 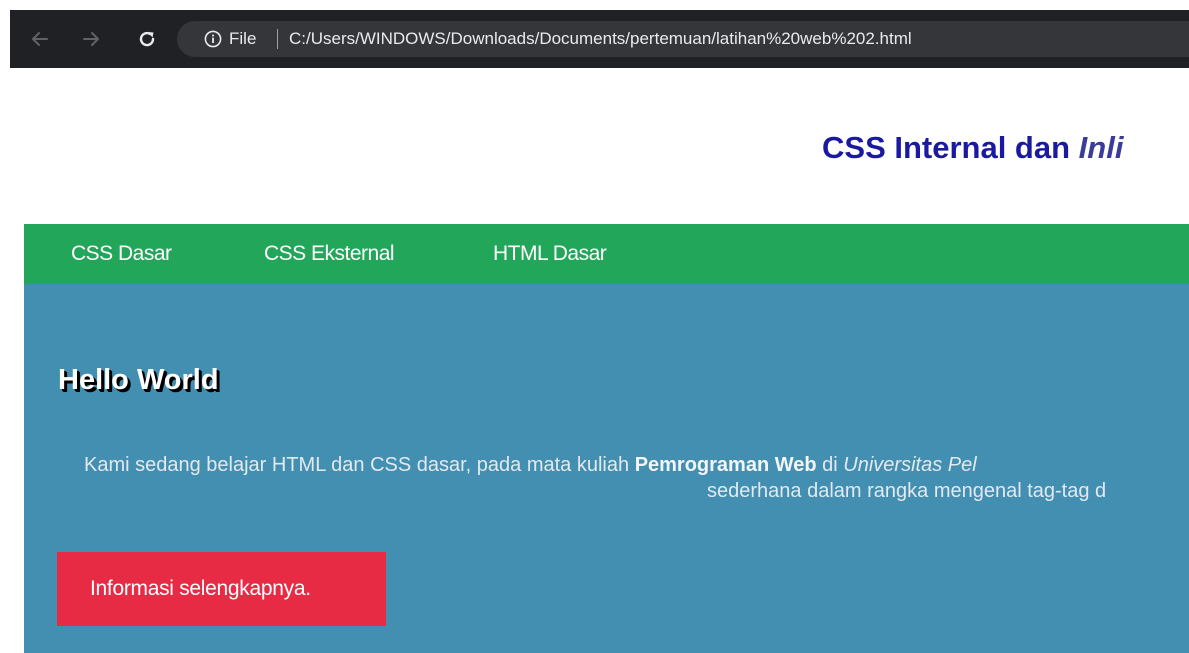 What do you see at coordinates (277, 39) in the screenshot?
I see `address-divider` at bounding box center [277, 39].